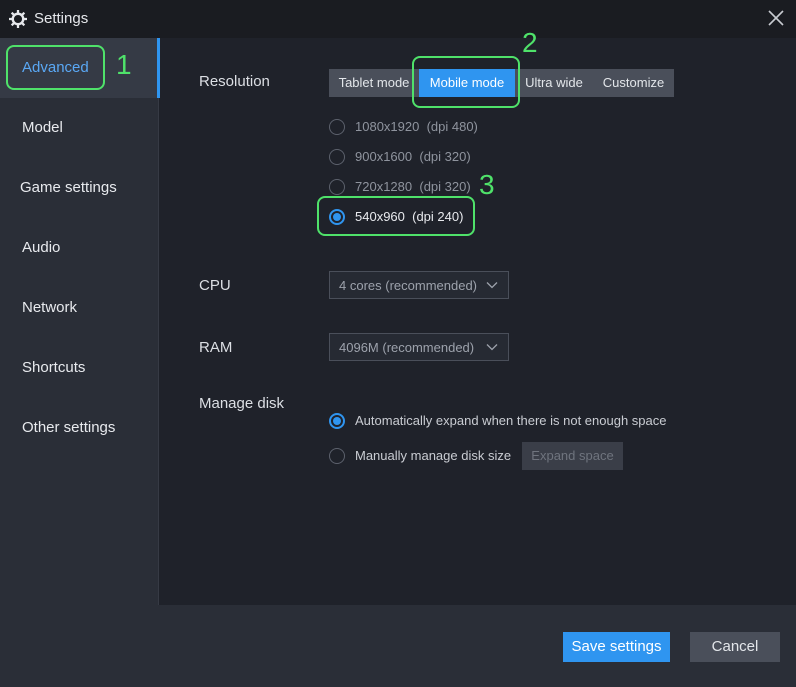  I want to click on sidebar-item-label: Audio, so click(41, 247).